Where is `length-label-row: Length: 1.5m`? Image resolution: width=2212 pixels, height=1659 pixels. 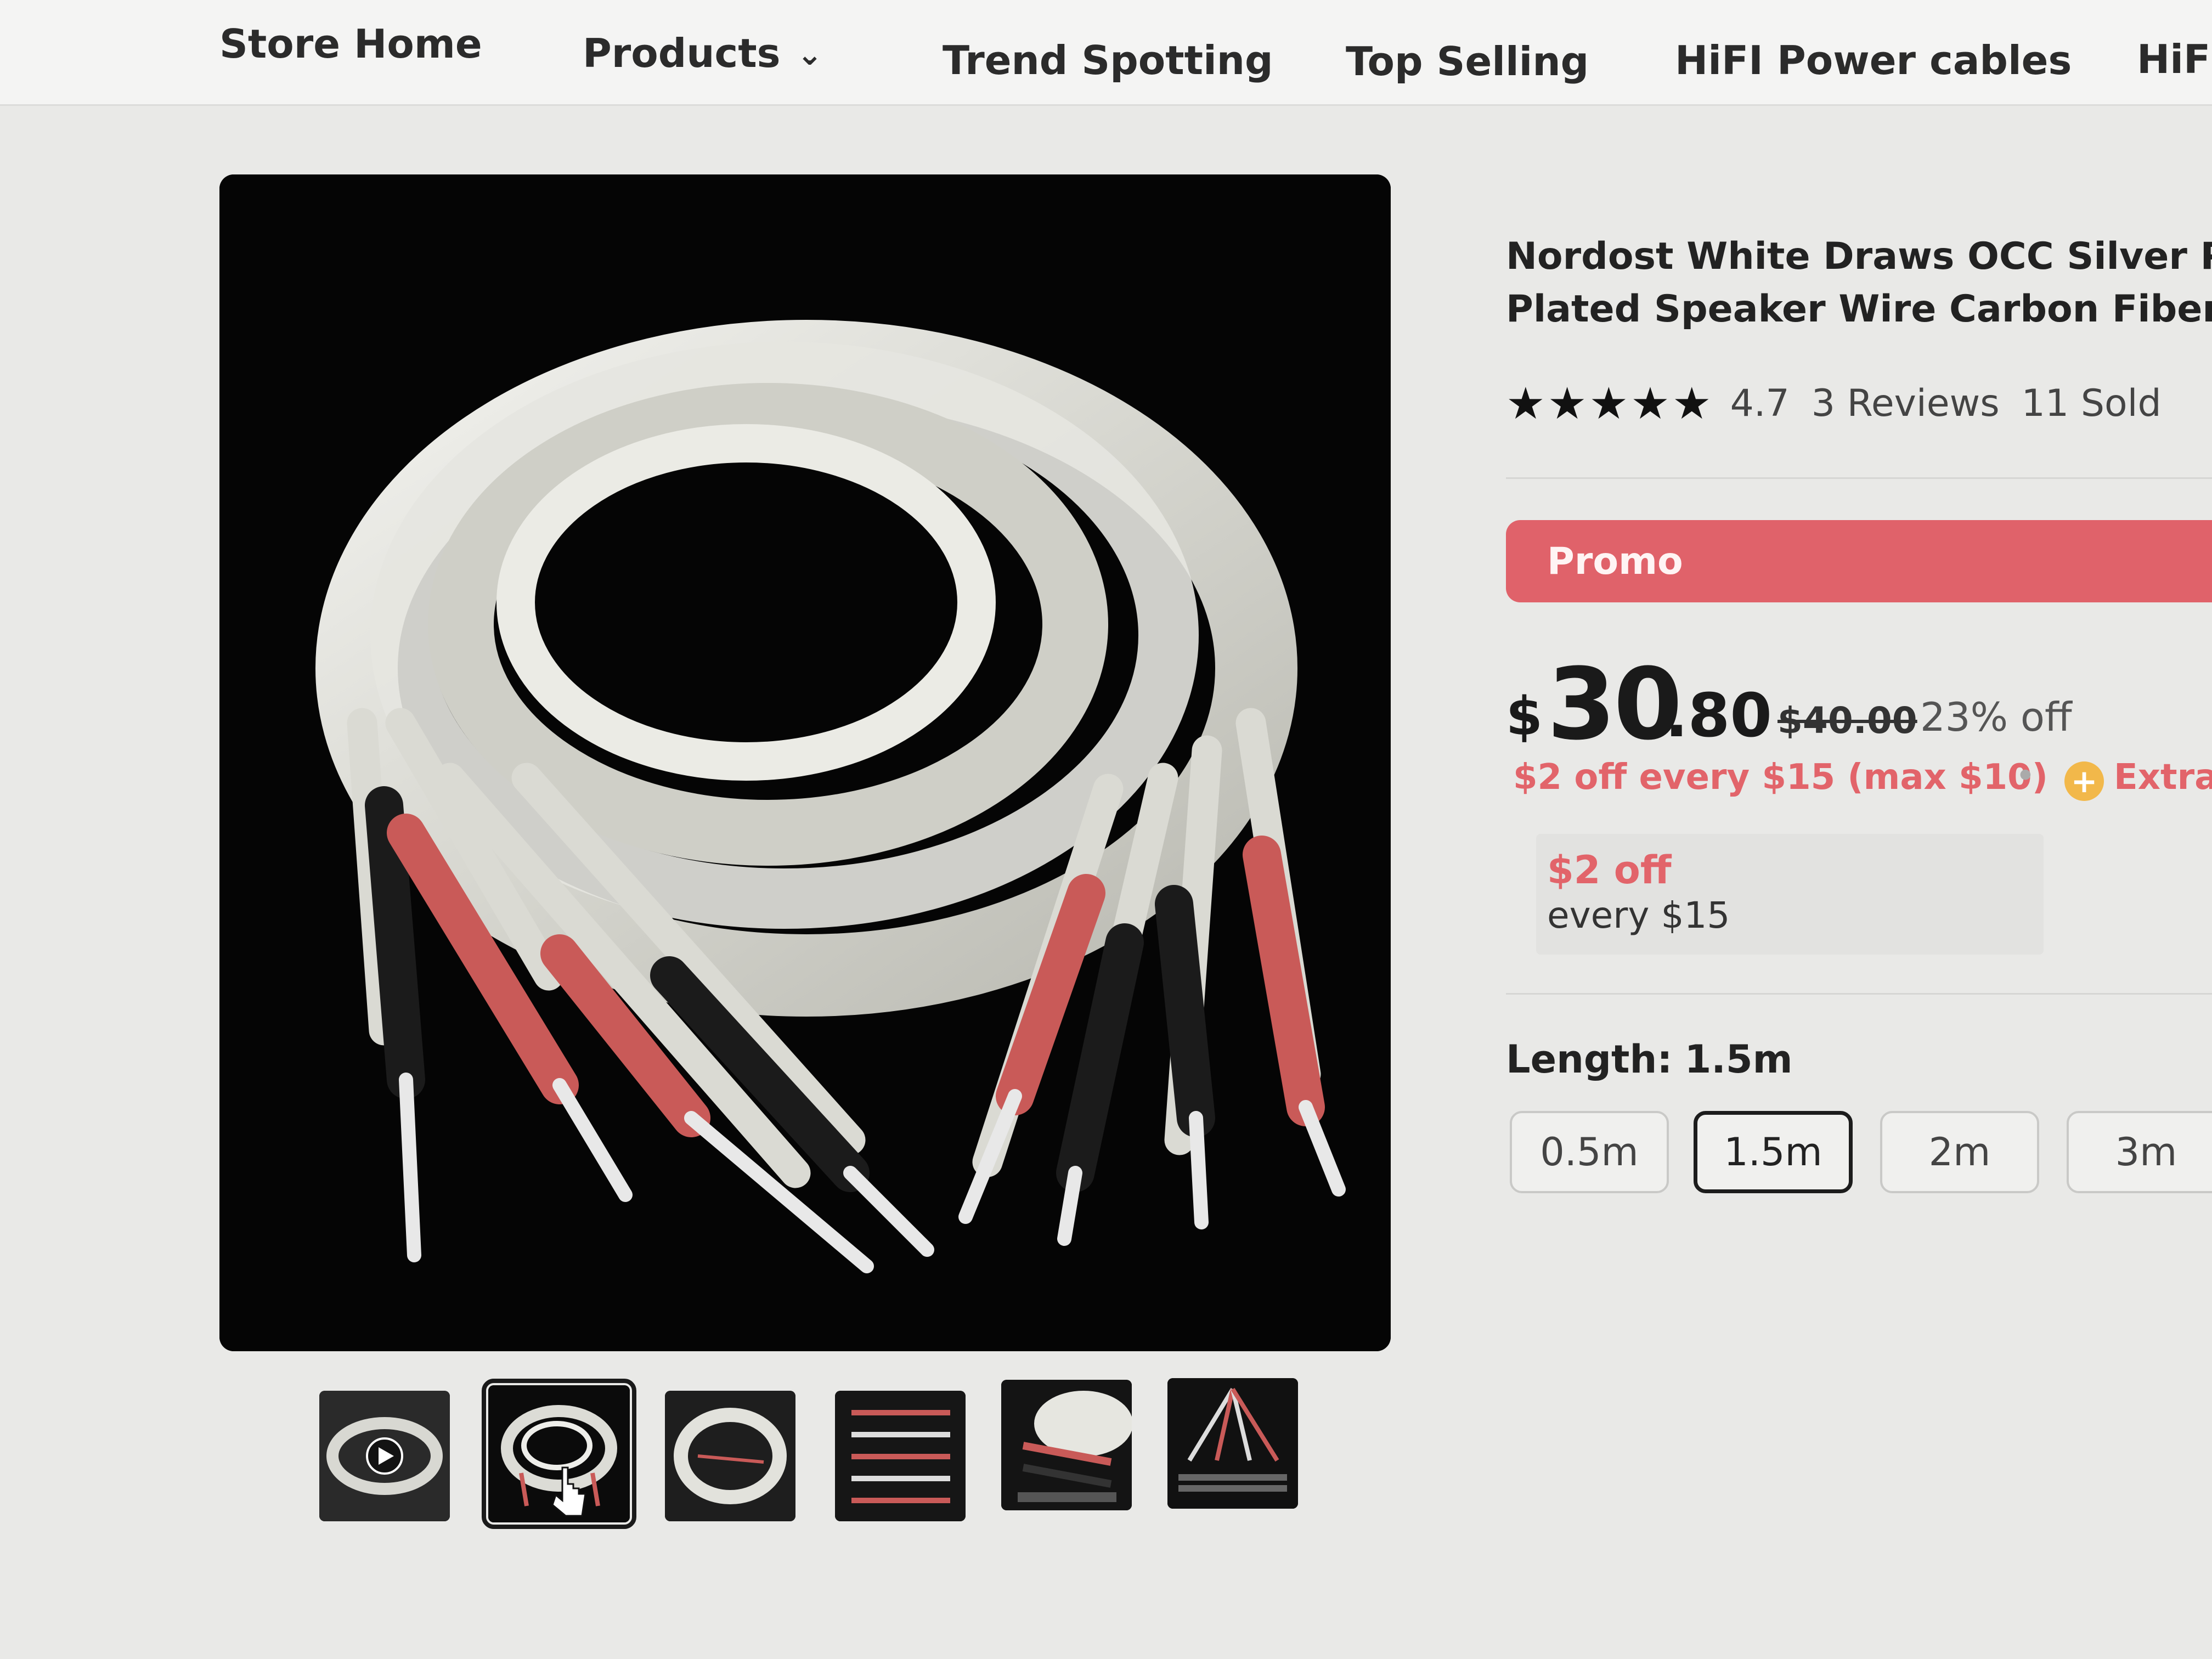 length-label-row: Length: 1.5m is located at coordinates (1650, 1059).